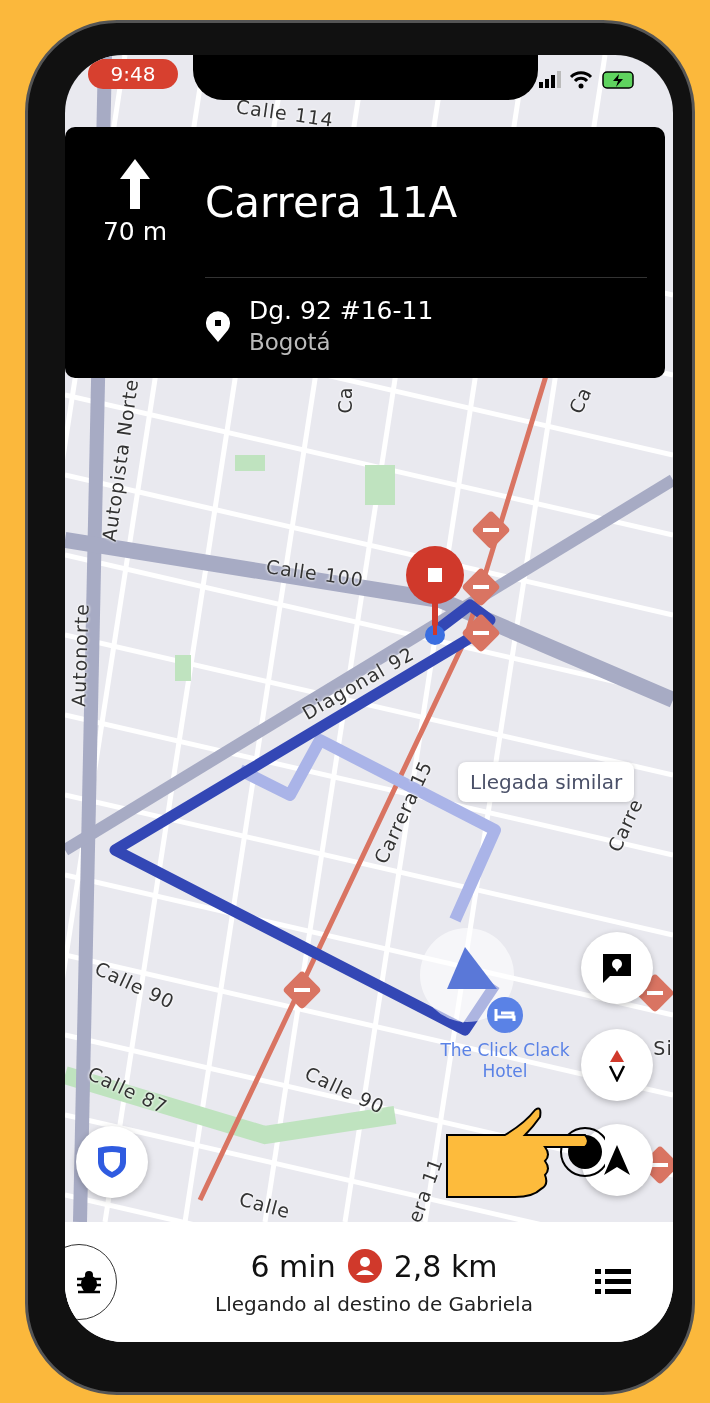 The height and width of the screenshot is (1403, 710). What do you see at coordinates (293, 1266) in the screenshot?
I see `trip-time: 6 min` at bounding box center [293, 1266].